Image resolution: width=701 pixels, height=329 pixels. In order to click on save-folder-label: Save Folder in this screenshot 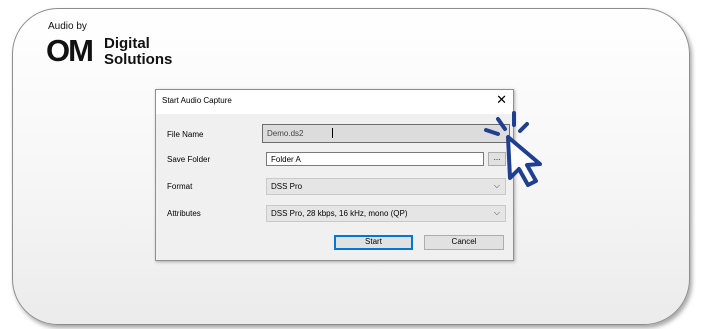, I will do `click(189, 159)`.